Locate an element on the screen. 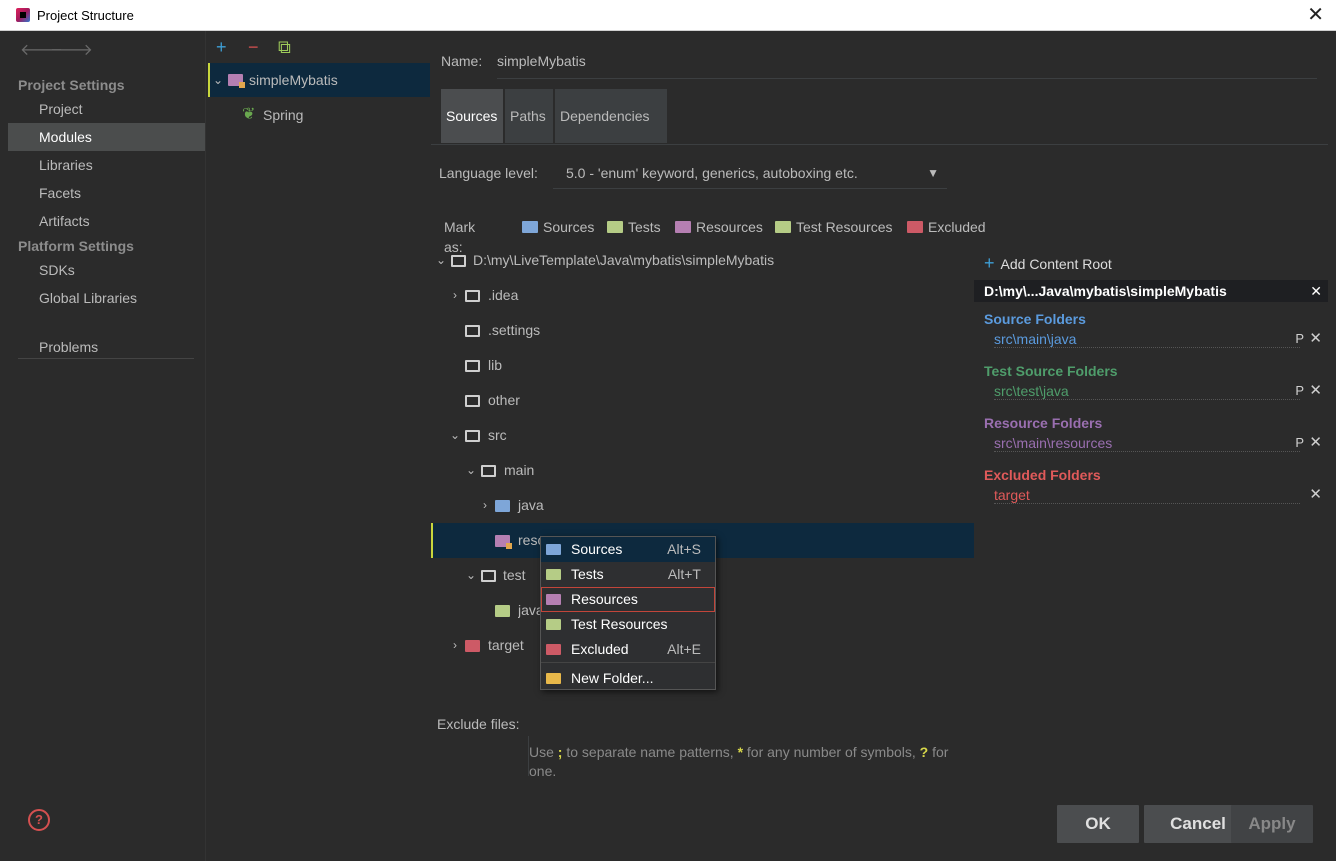 The width and height of the screenshot is (1336, 861). tree-item-label: target is located at coordinates (506, 645).